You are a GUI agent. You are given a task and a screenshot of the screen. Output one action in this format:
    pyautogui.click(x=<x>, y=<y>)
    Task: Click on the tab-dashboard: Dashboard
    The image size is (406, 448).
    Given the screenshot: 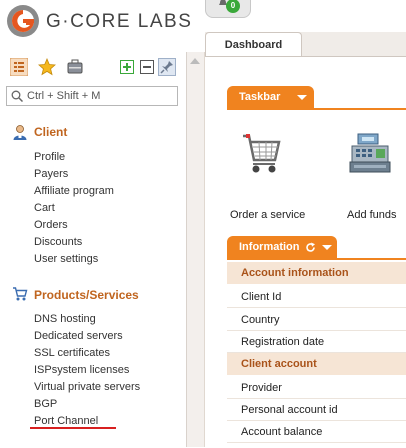 What is the action you would take?
    pyautogui.click(x=253, y=44)
    